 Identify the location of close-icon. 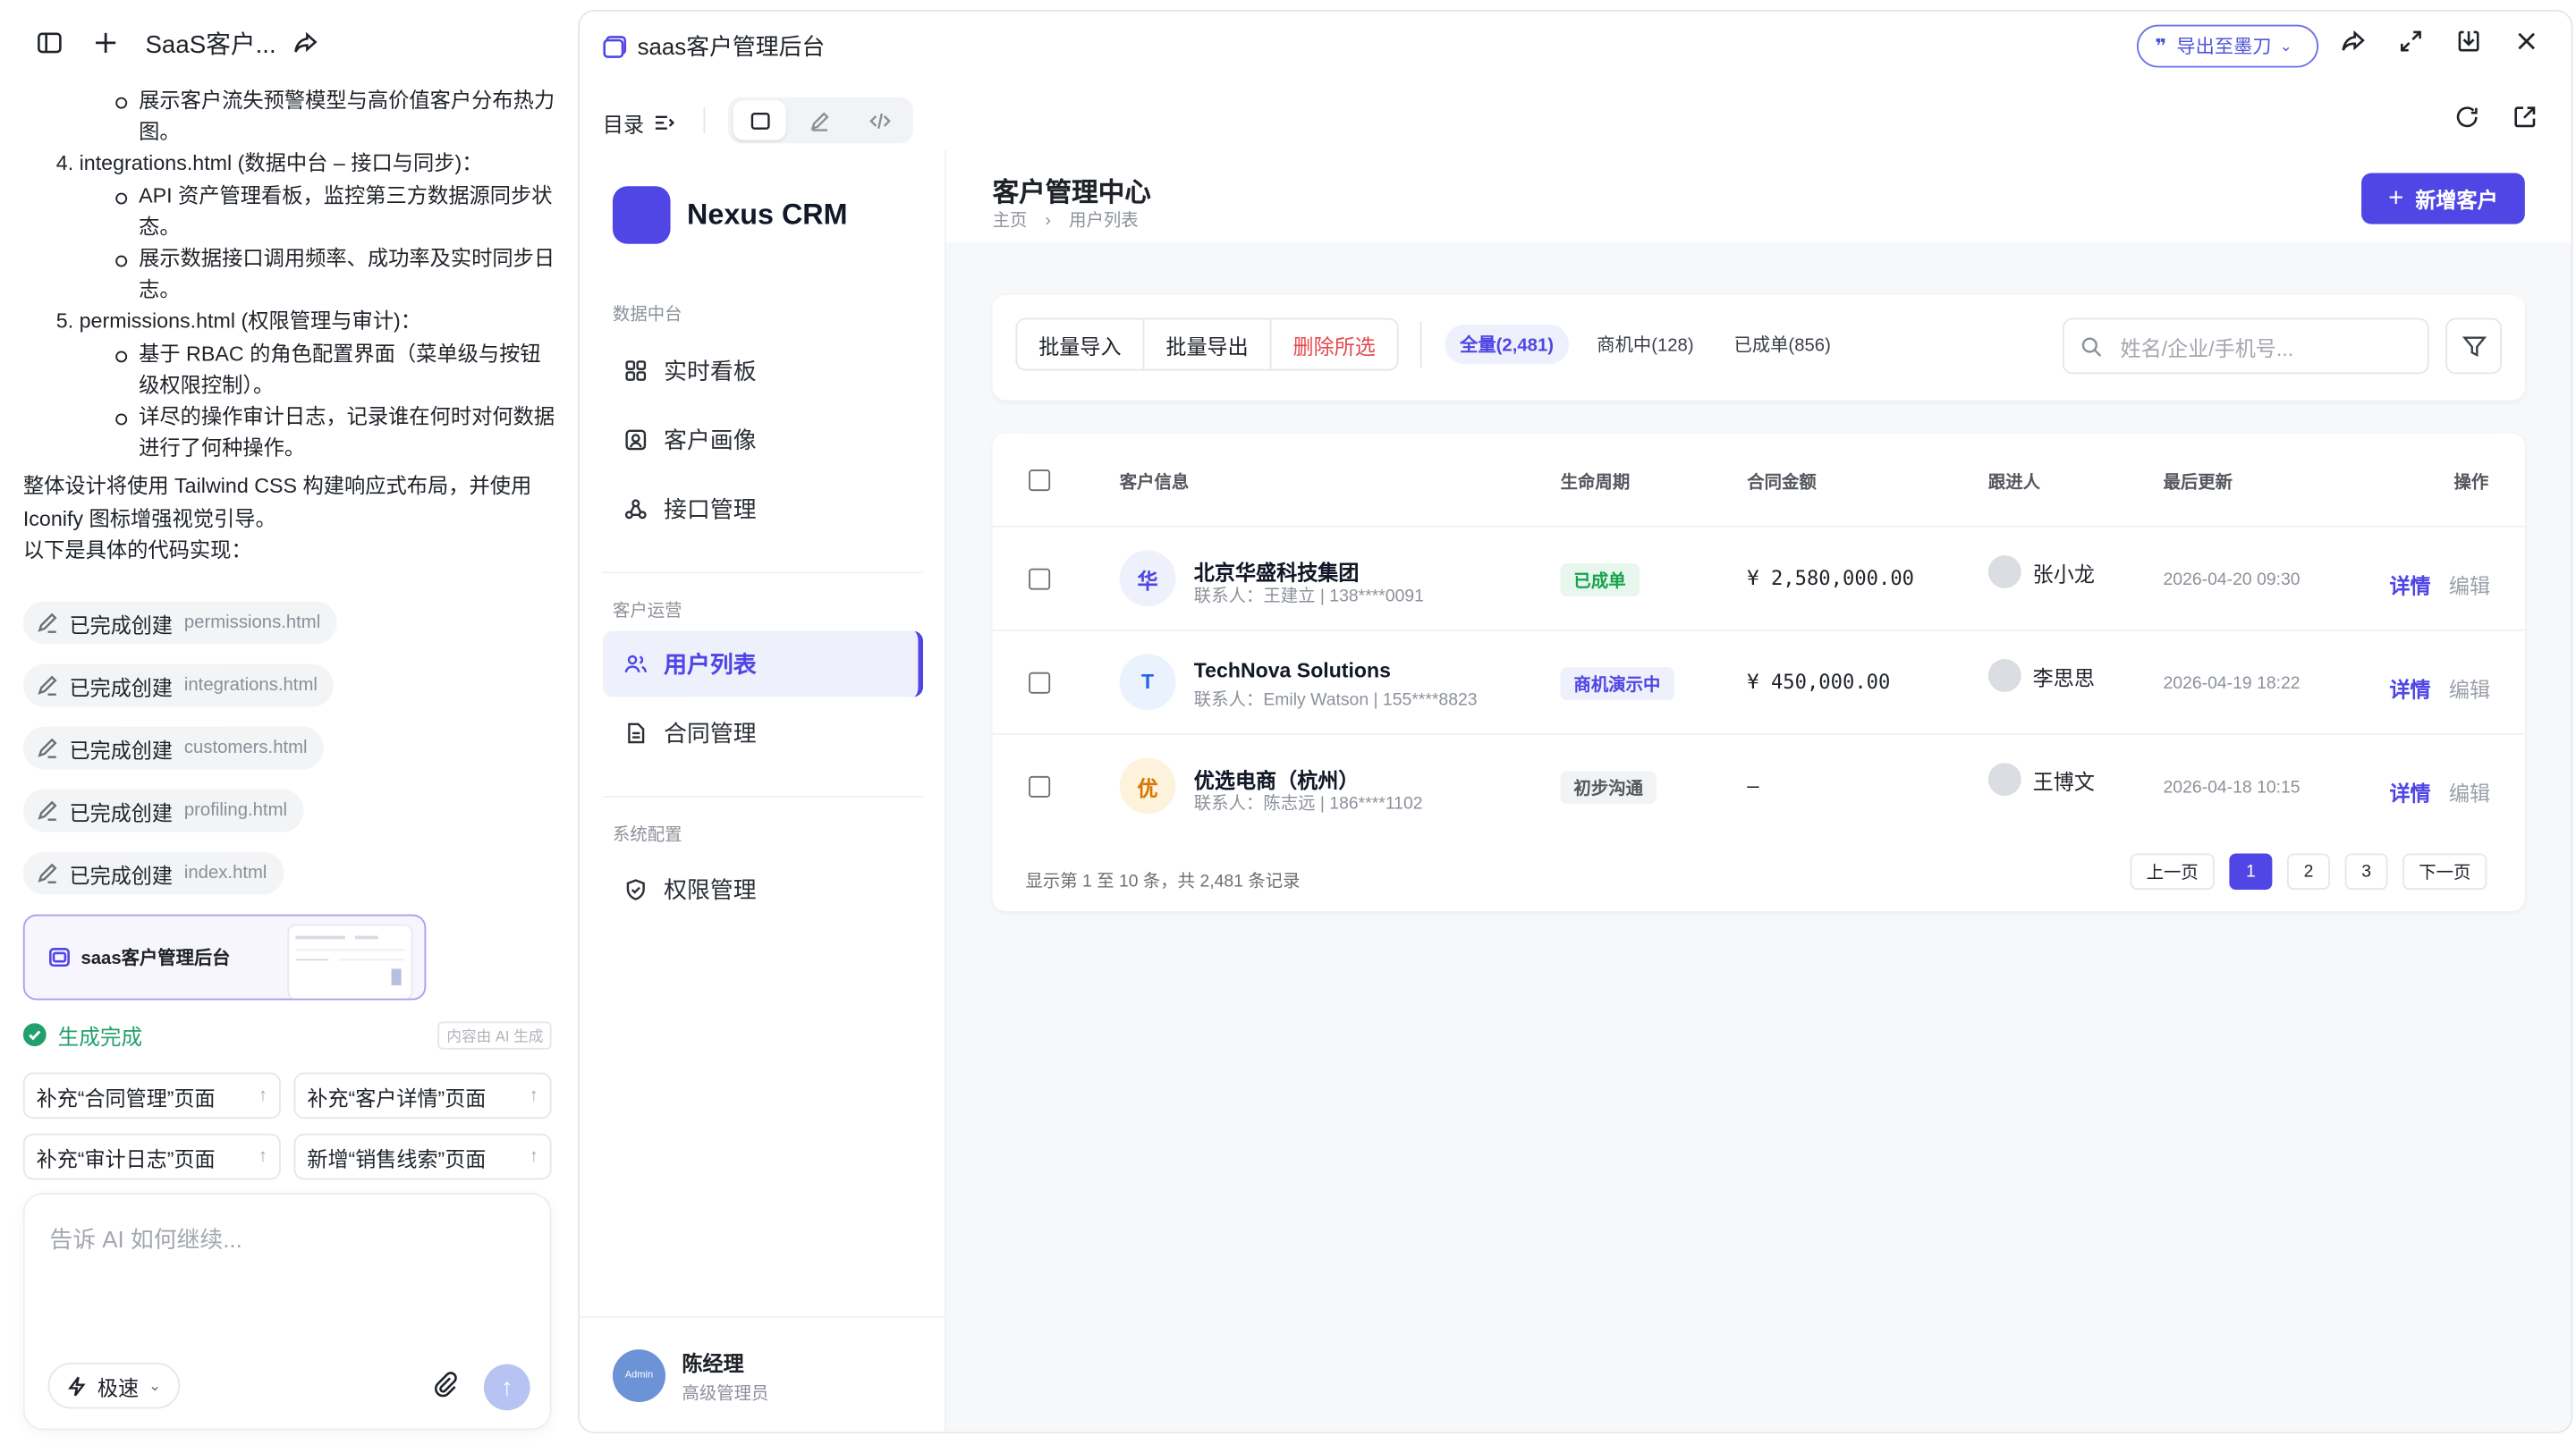
(2526, 45).